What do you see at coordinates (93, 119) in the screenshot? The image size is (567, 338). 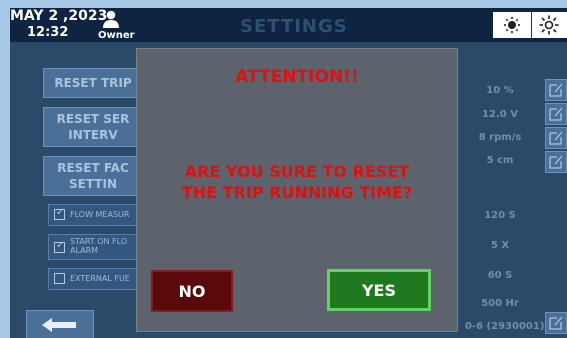 I see `reset-service-label-line1: RESET SER` at bounding box center [93, 119].